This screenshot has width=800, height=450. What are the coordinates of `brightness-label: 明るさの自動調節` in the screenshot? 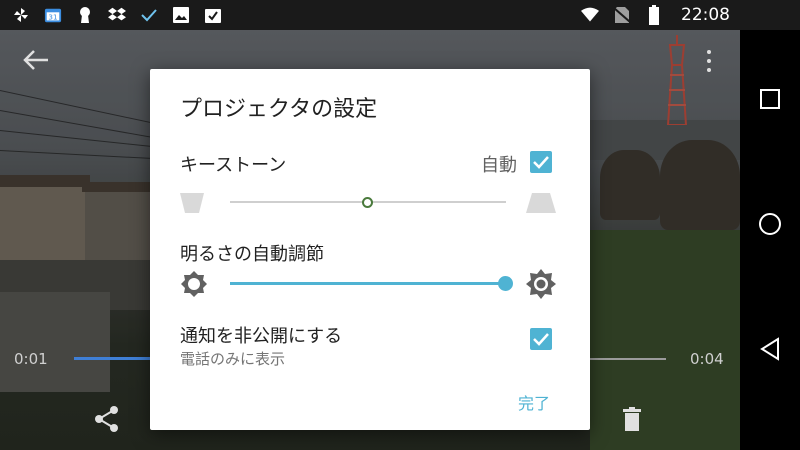 It's located at (252, 254).